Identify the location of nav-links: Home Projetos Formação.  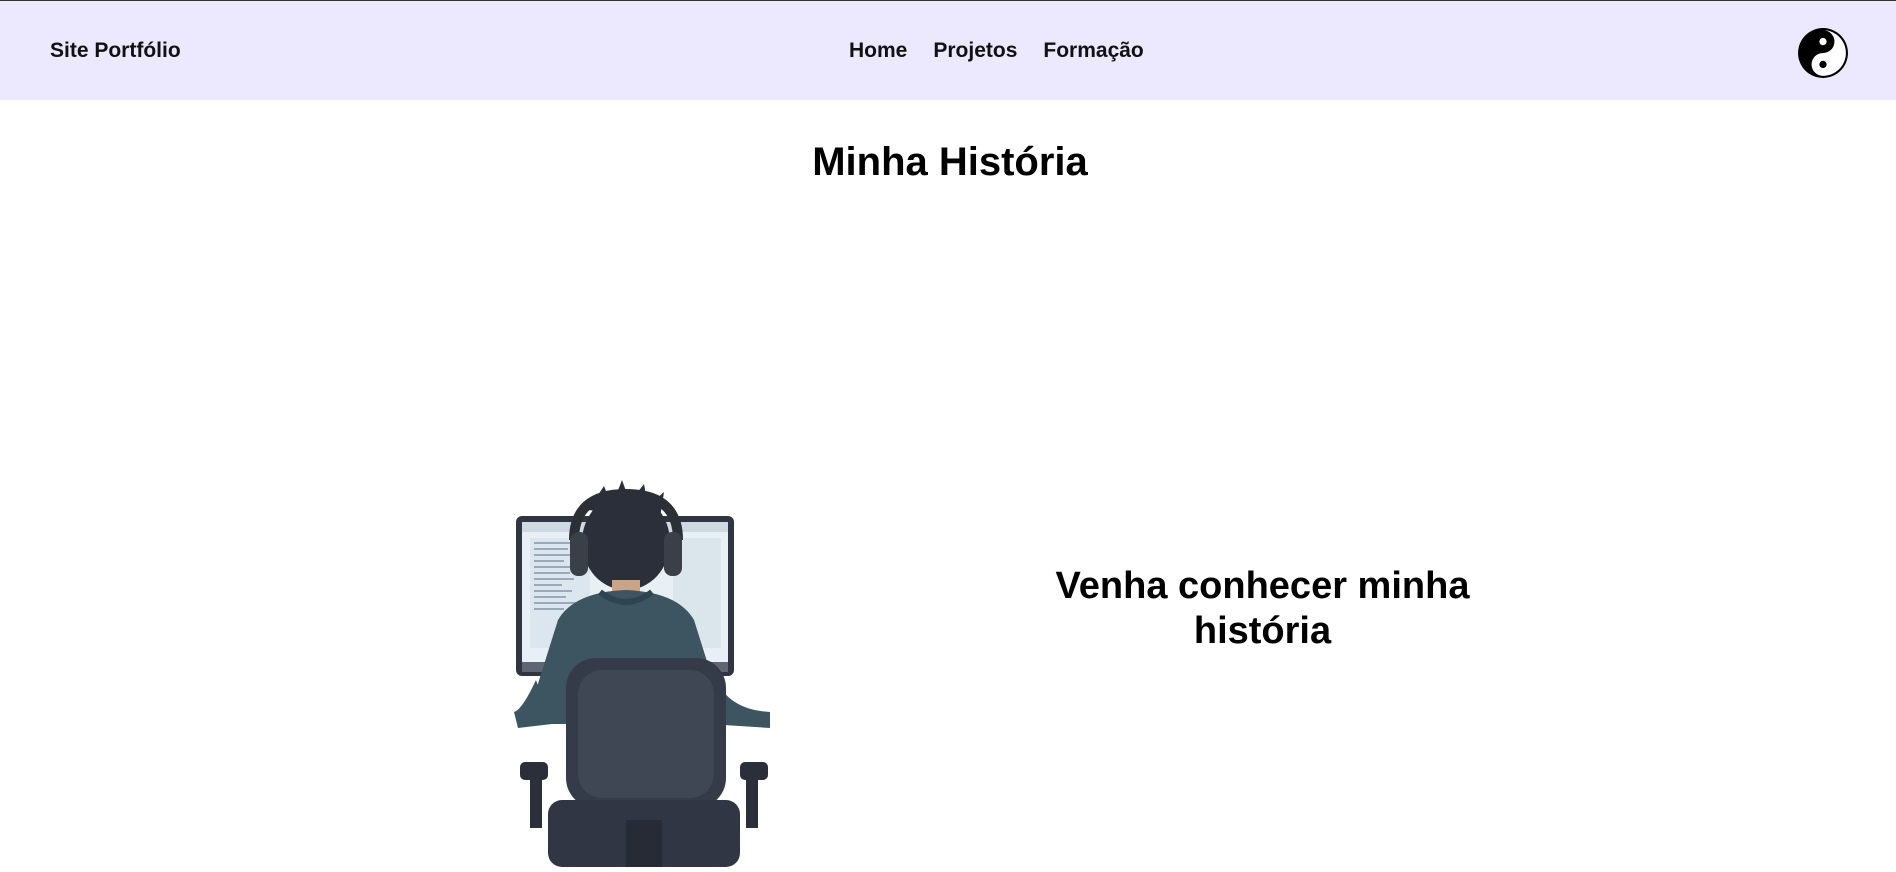
(996, 51).